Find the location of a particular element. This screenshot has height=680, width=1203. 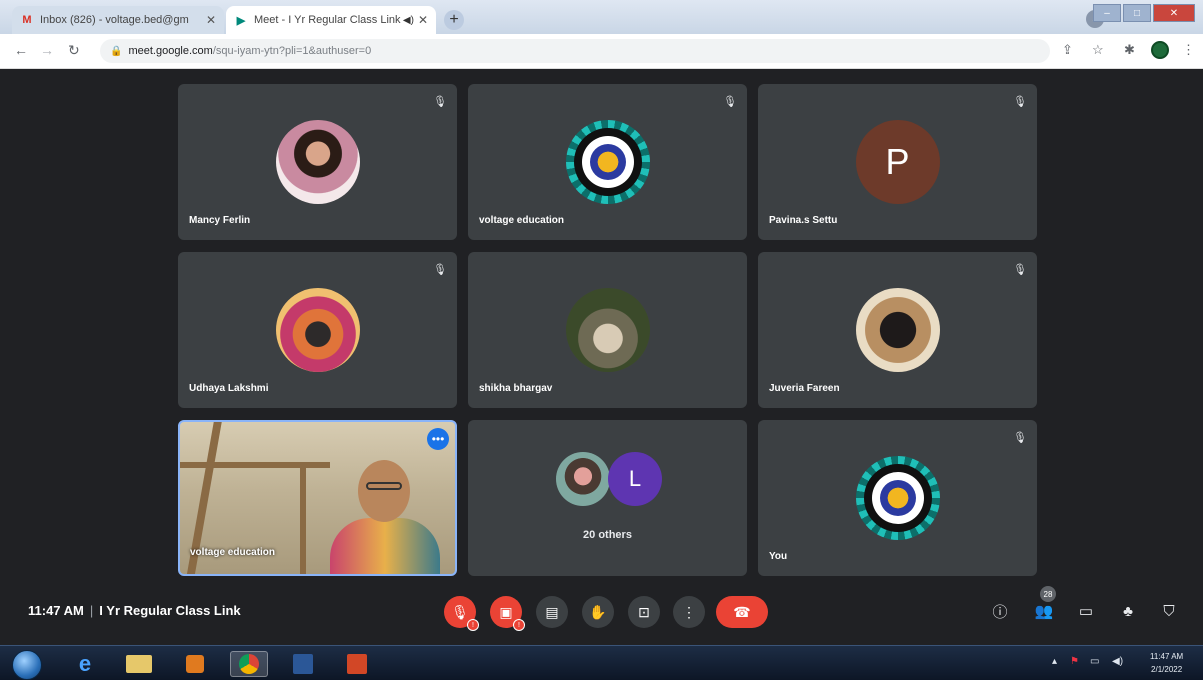

start-button is located at coordinates (27, 665).